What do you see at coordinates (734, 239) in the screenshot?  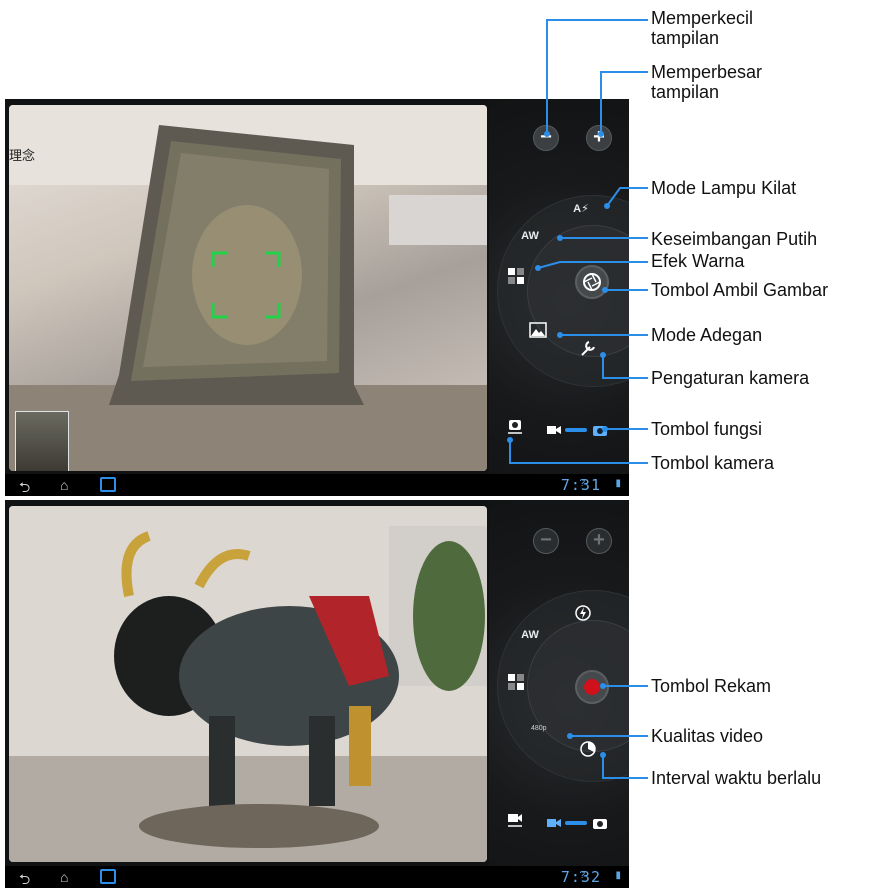 I see `label-white-balance: Keseimbangan Putih` at bounding box center [734, 239].